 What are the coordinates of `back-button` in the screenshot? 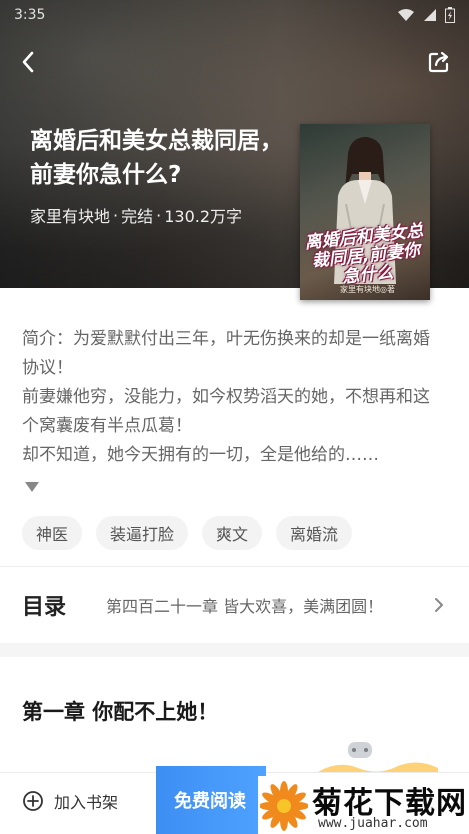 It's located at (28, 62).